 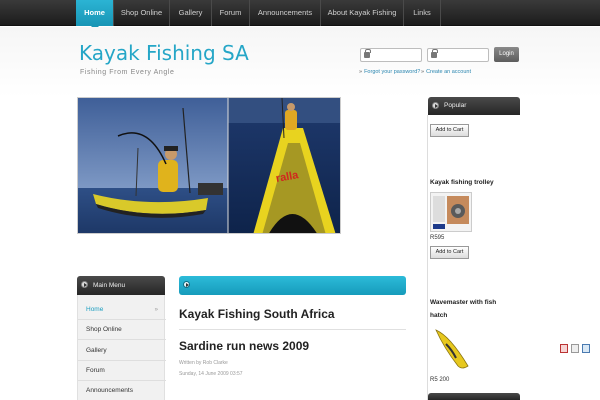 What do you see at coordinates (96, 350) in the screenshot?
I see `menu-item-label: Gallery` at bounding box center [96, 350].